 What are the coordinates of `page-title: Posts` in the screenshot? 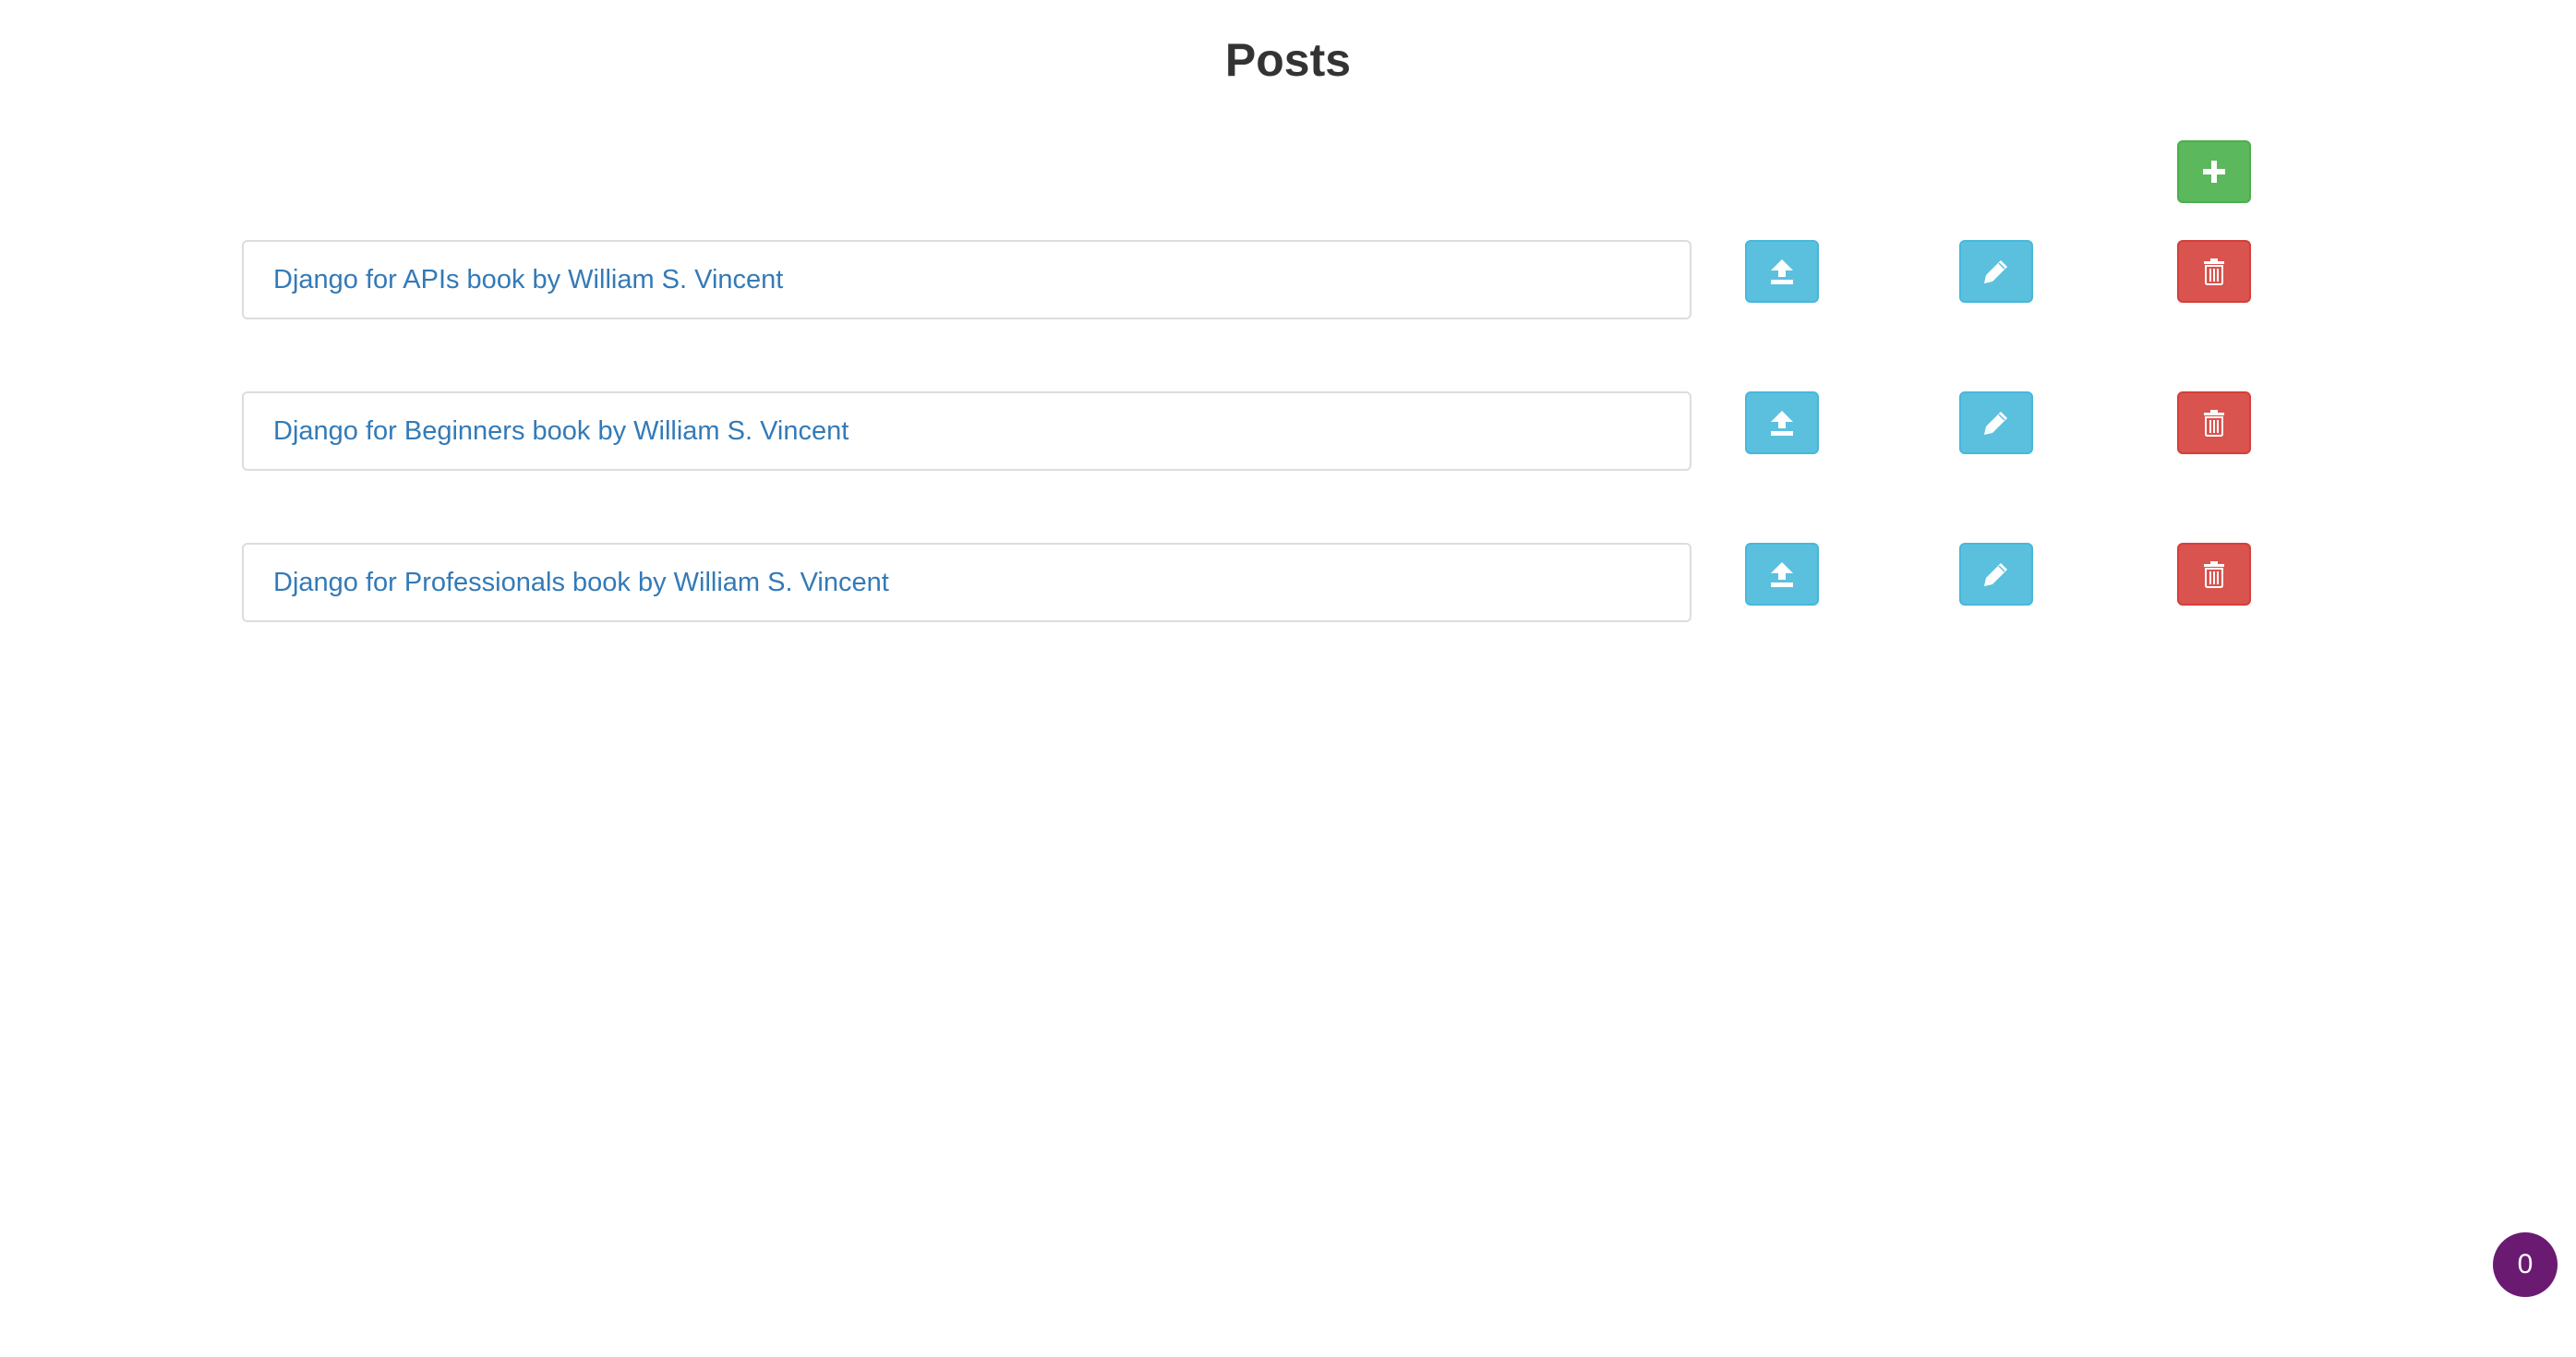 It's located at (1288, 60).